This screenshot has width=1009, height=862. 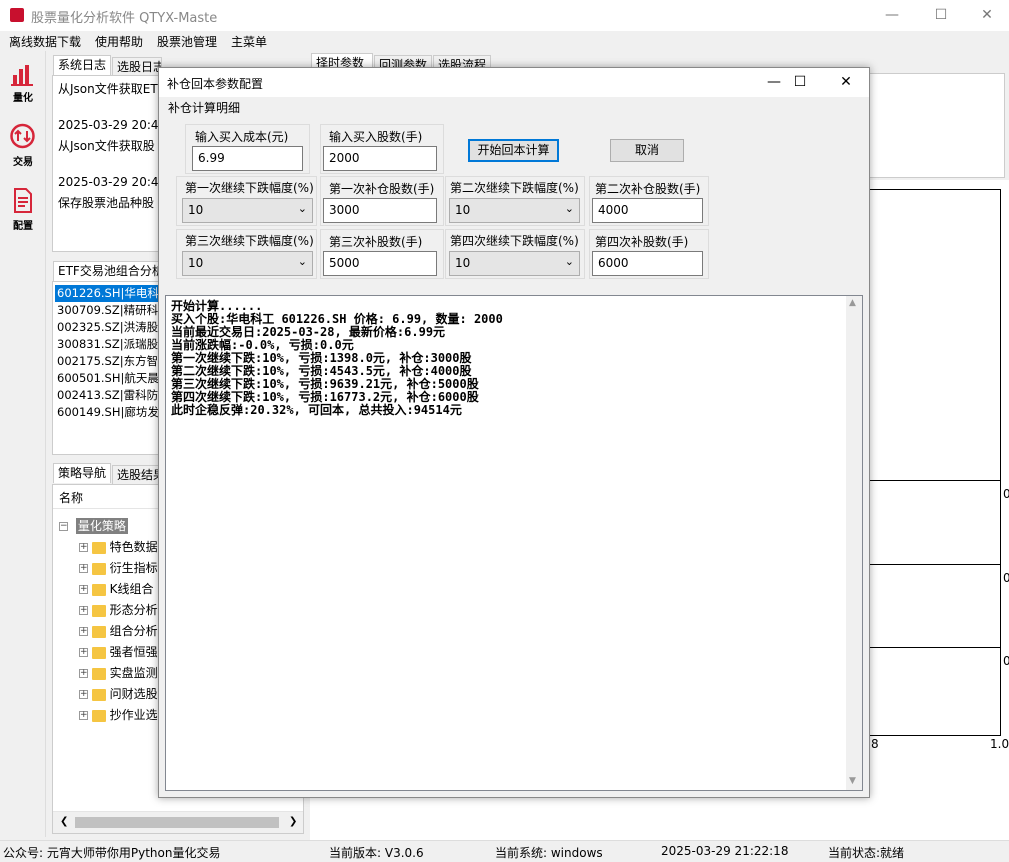 What do you see at coordinates (380, 158) in the screenshot?
I see `buy-shares-input: 2000` at bounding box center [380, 158].